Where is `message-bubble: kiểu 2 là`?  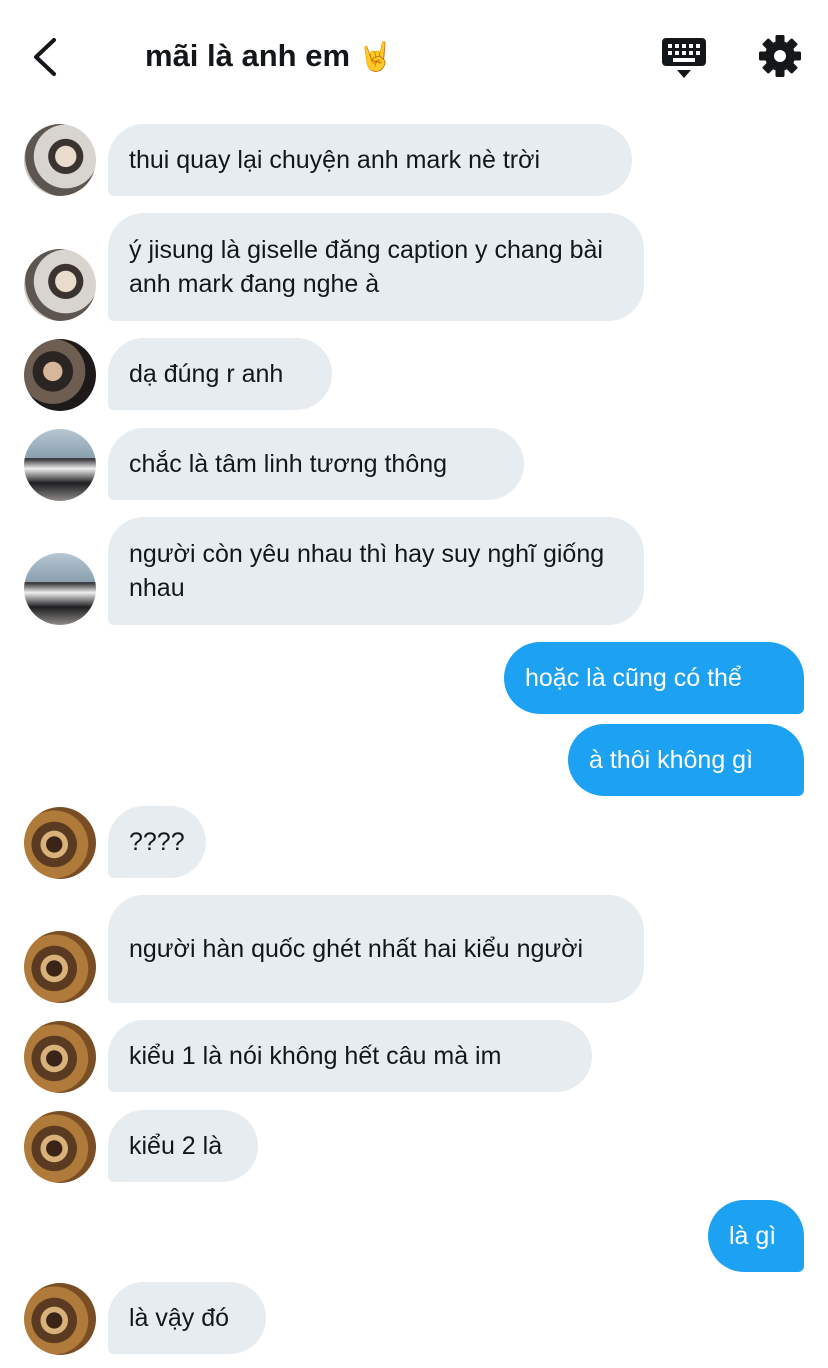 message-bubble: kiểu 2 là is located at coordinates (183, 1146).